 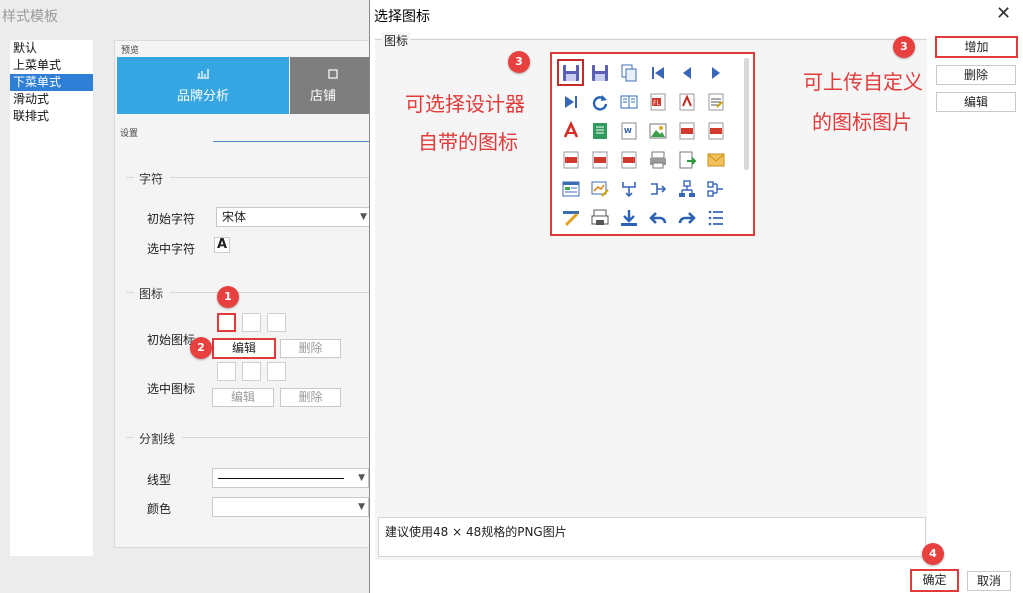 I want to click on image-icon, so click(x=657, y=130).